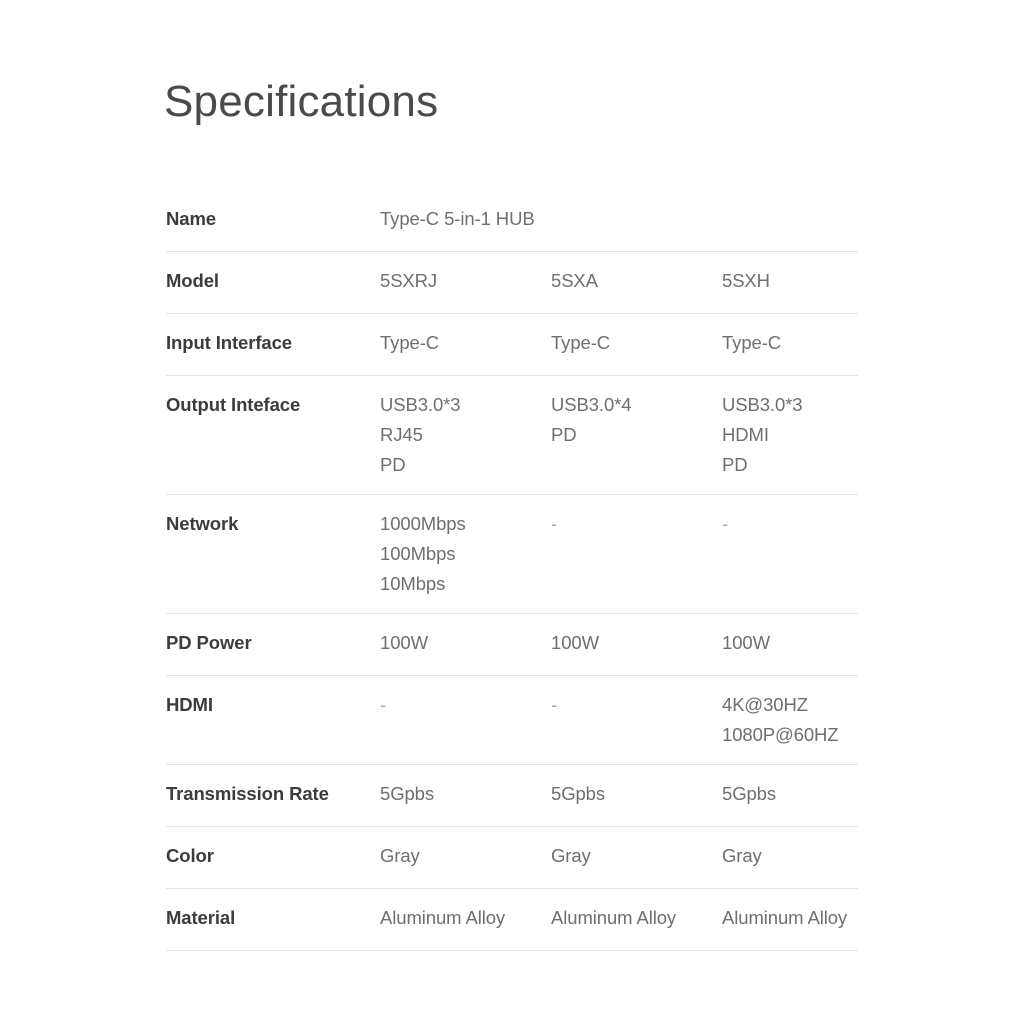  Describe the element at coordinates (574, 280) in the screenshot. I see `value-line: 5SXA` at that location.